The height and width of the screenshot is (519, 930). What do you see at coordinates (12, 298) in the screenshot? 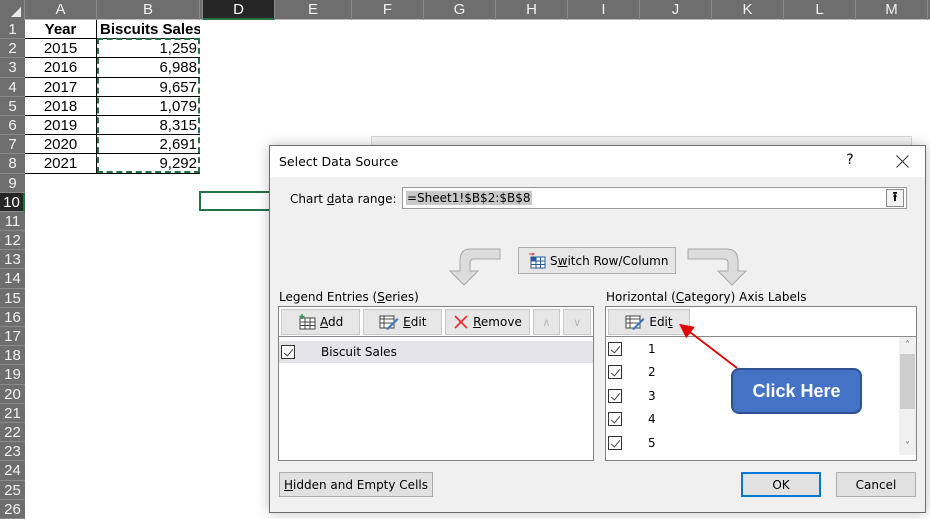
I see `row-header-15: 15` at bounding box center [12, 298].